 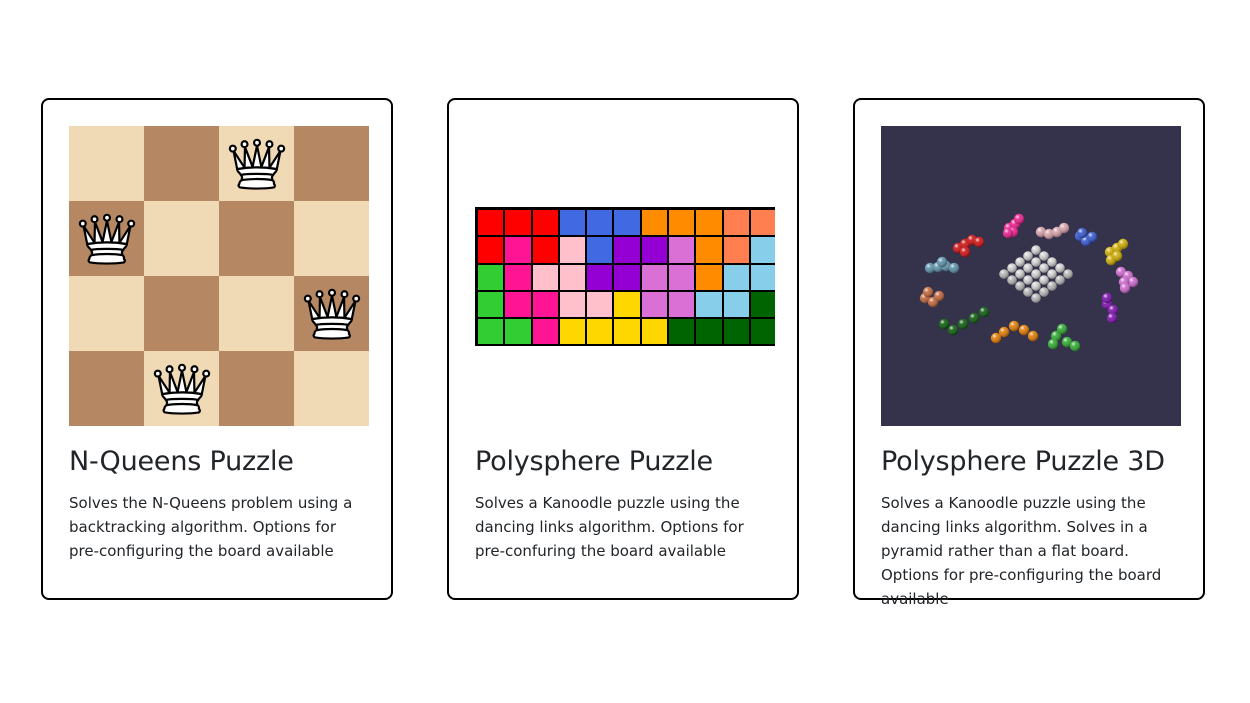 I want to click on polysphere-3d-render-image, so click(x=1031, y=276).